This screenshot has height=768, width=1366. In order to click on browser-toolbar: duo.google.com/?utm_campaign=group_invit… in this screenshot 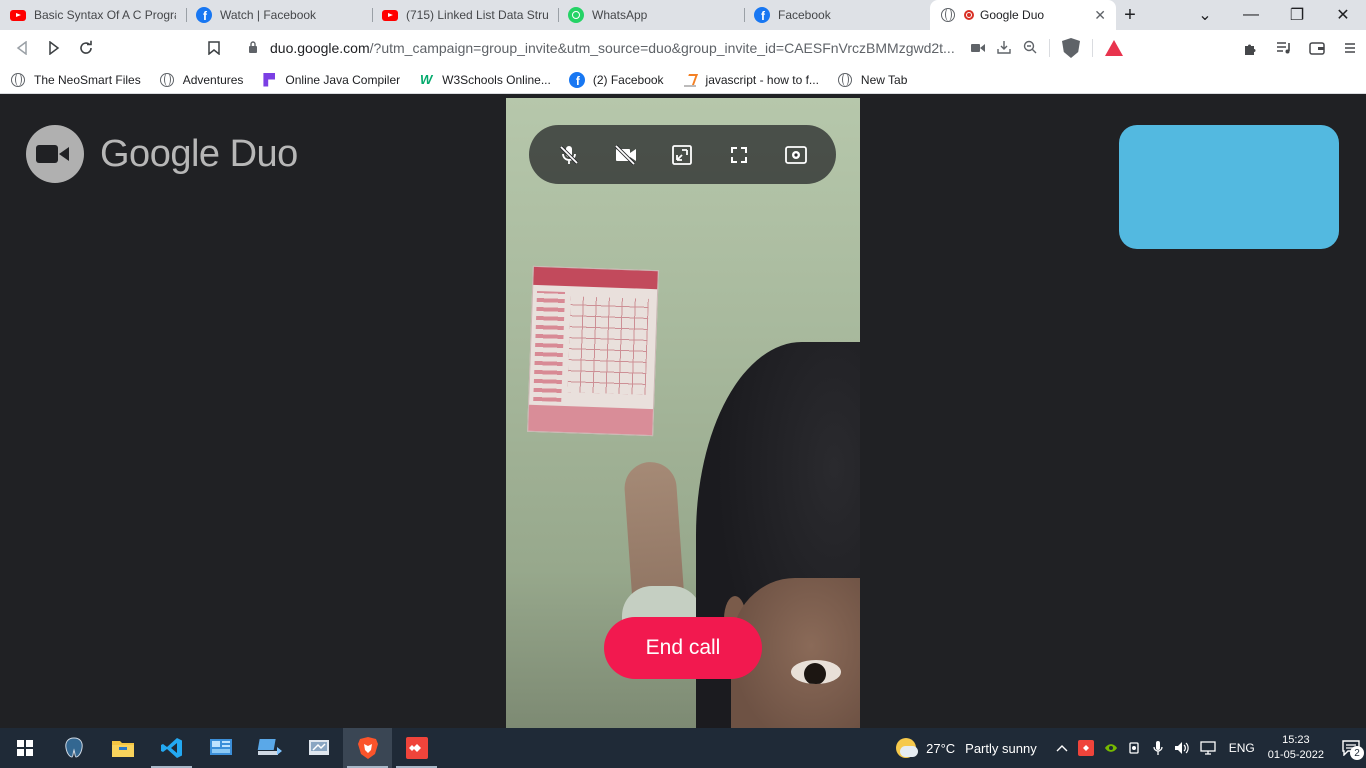, I will do `click(683, 48)`.